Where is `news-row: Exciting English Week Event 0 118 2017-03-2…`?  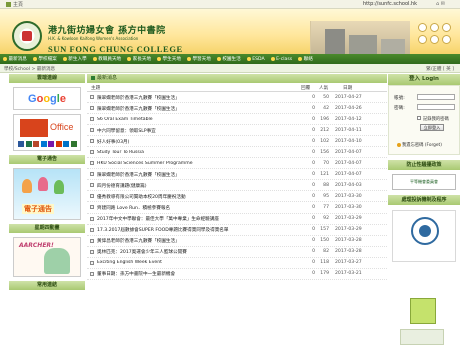
news-row: Exciting English Week Event 0 118 2017-03-2… is located at coordinates (237, 263).